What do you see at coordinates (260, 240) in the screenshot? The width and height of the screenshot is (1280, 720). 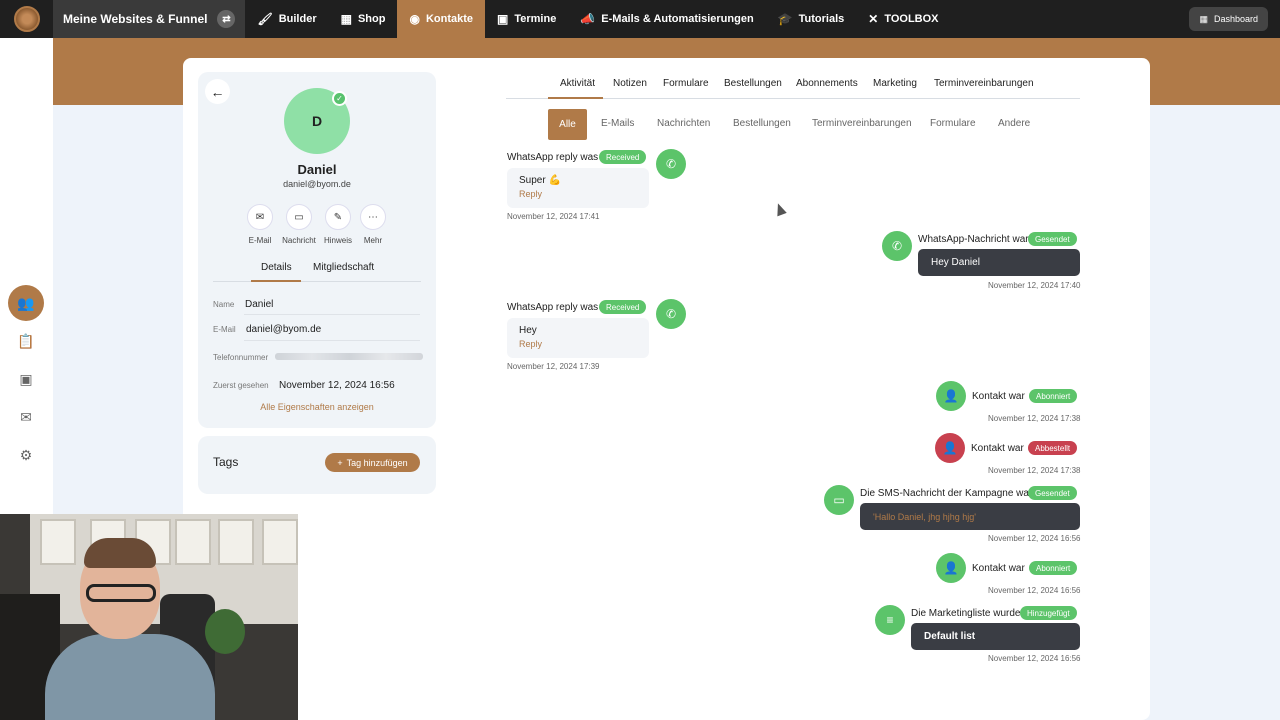 I see `action-email-label: E-Mail` at bounding box center [260, 240].